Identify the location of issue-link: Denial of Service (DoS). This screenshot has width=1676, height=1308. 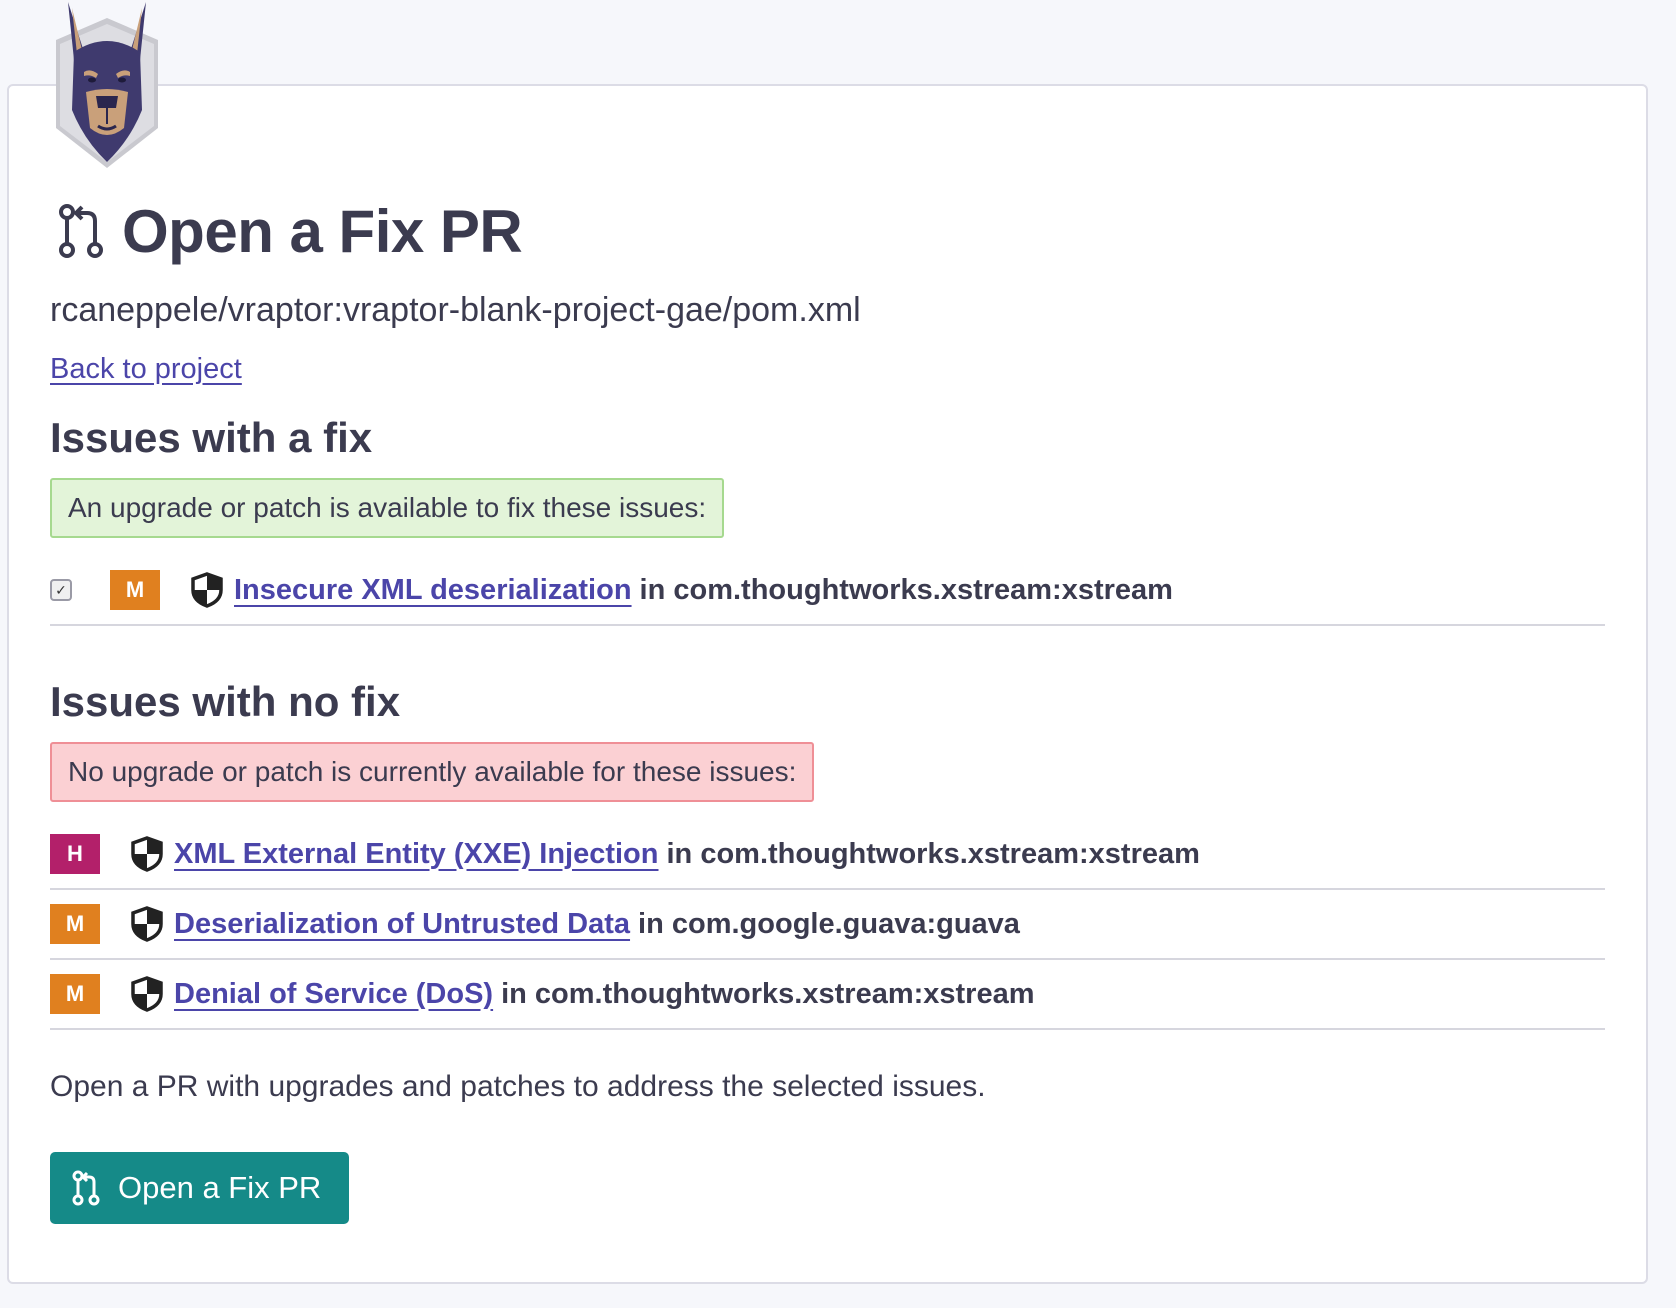
(333, 994).